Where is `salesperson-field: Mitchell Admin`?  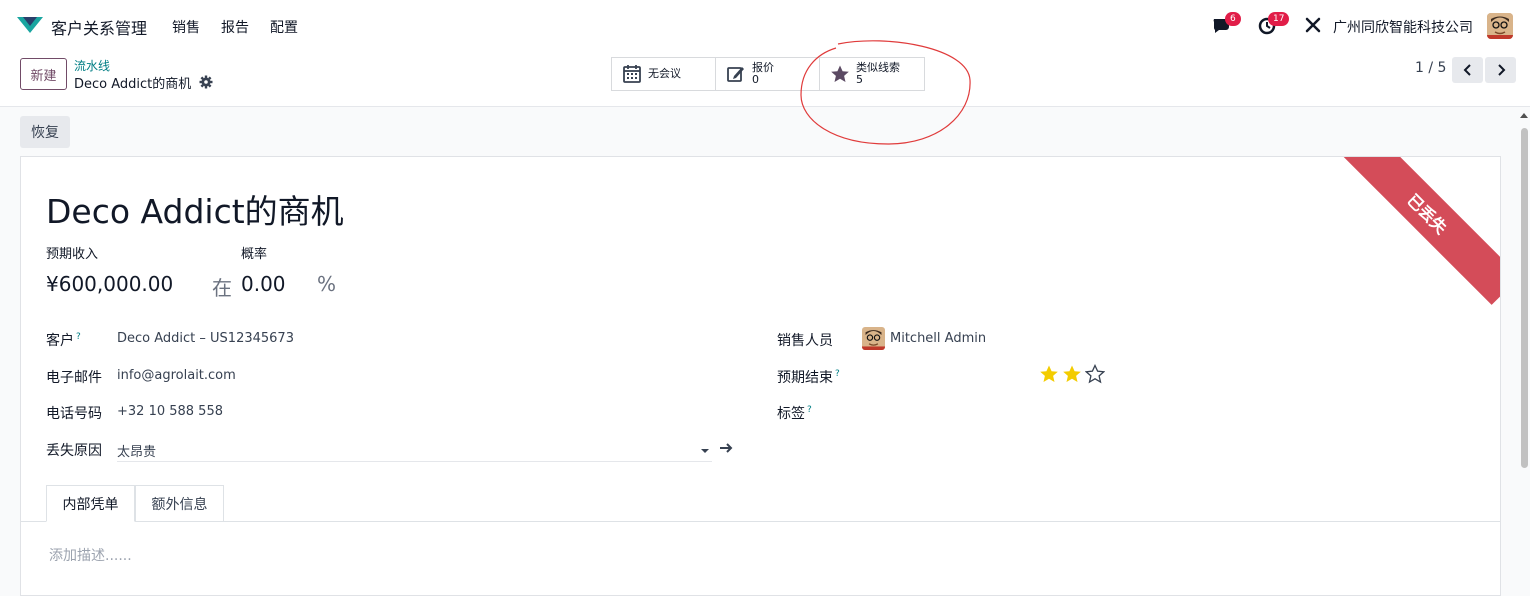 salesperson-field: Mitchell Admin is located at coordinates (938, 338).